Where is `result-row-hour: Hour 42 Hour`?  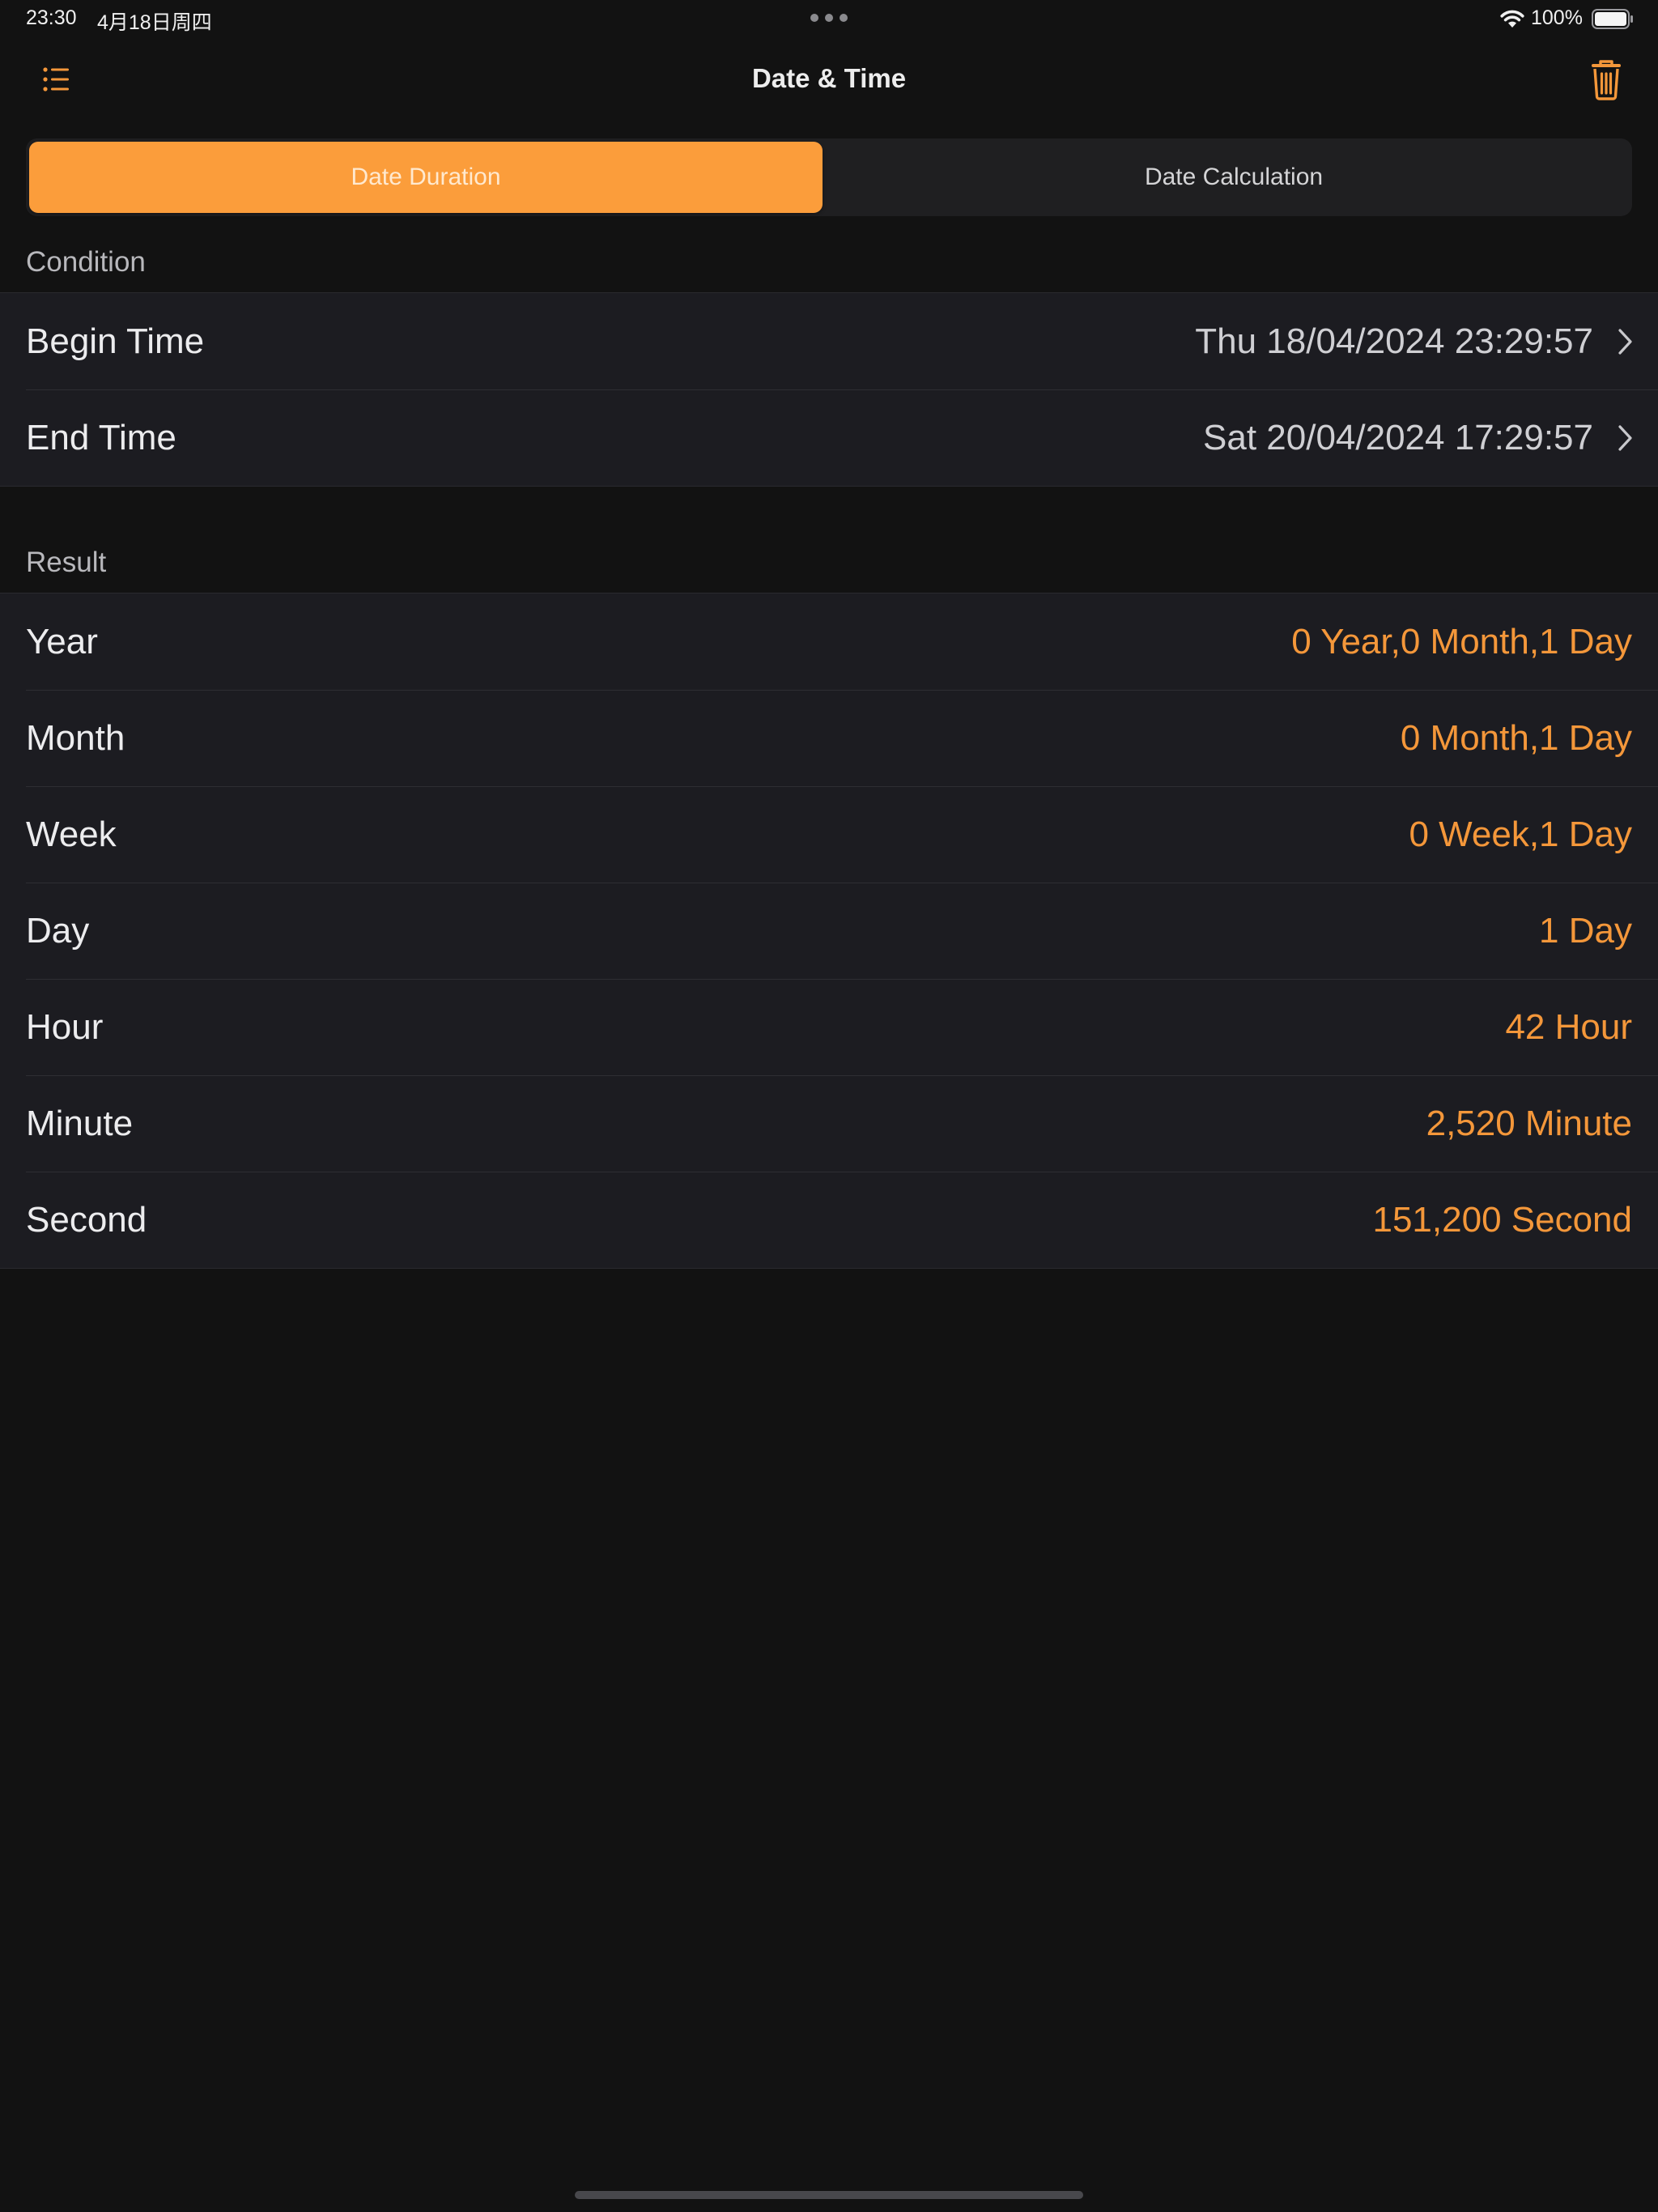
result-row-hour: Hour 42 Hour is located at coordinates (829, 1027).